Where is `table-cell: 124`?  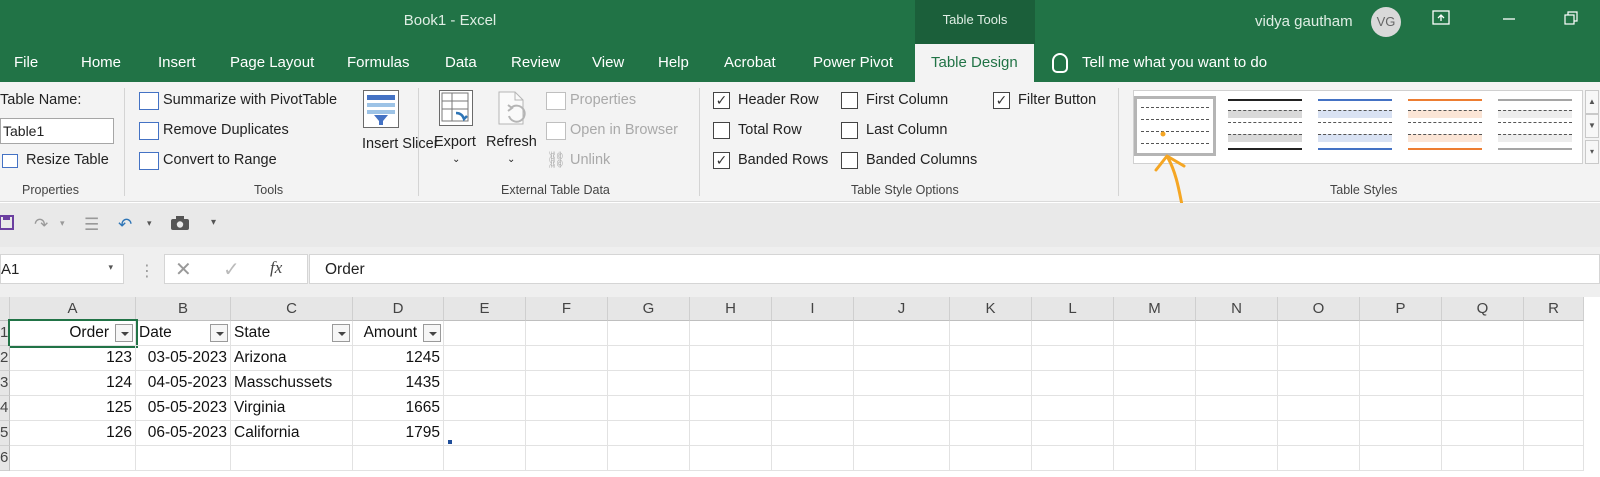 table-cell: 124 is located at coordinates (73, 383).